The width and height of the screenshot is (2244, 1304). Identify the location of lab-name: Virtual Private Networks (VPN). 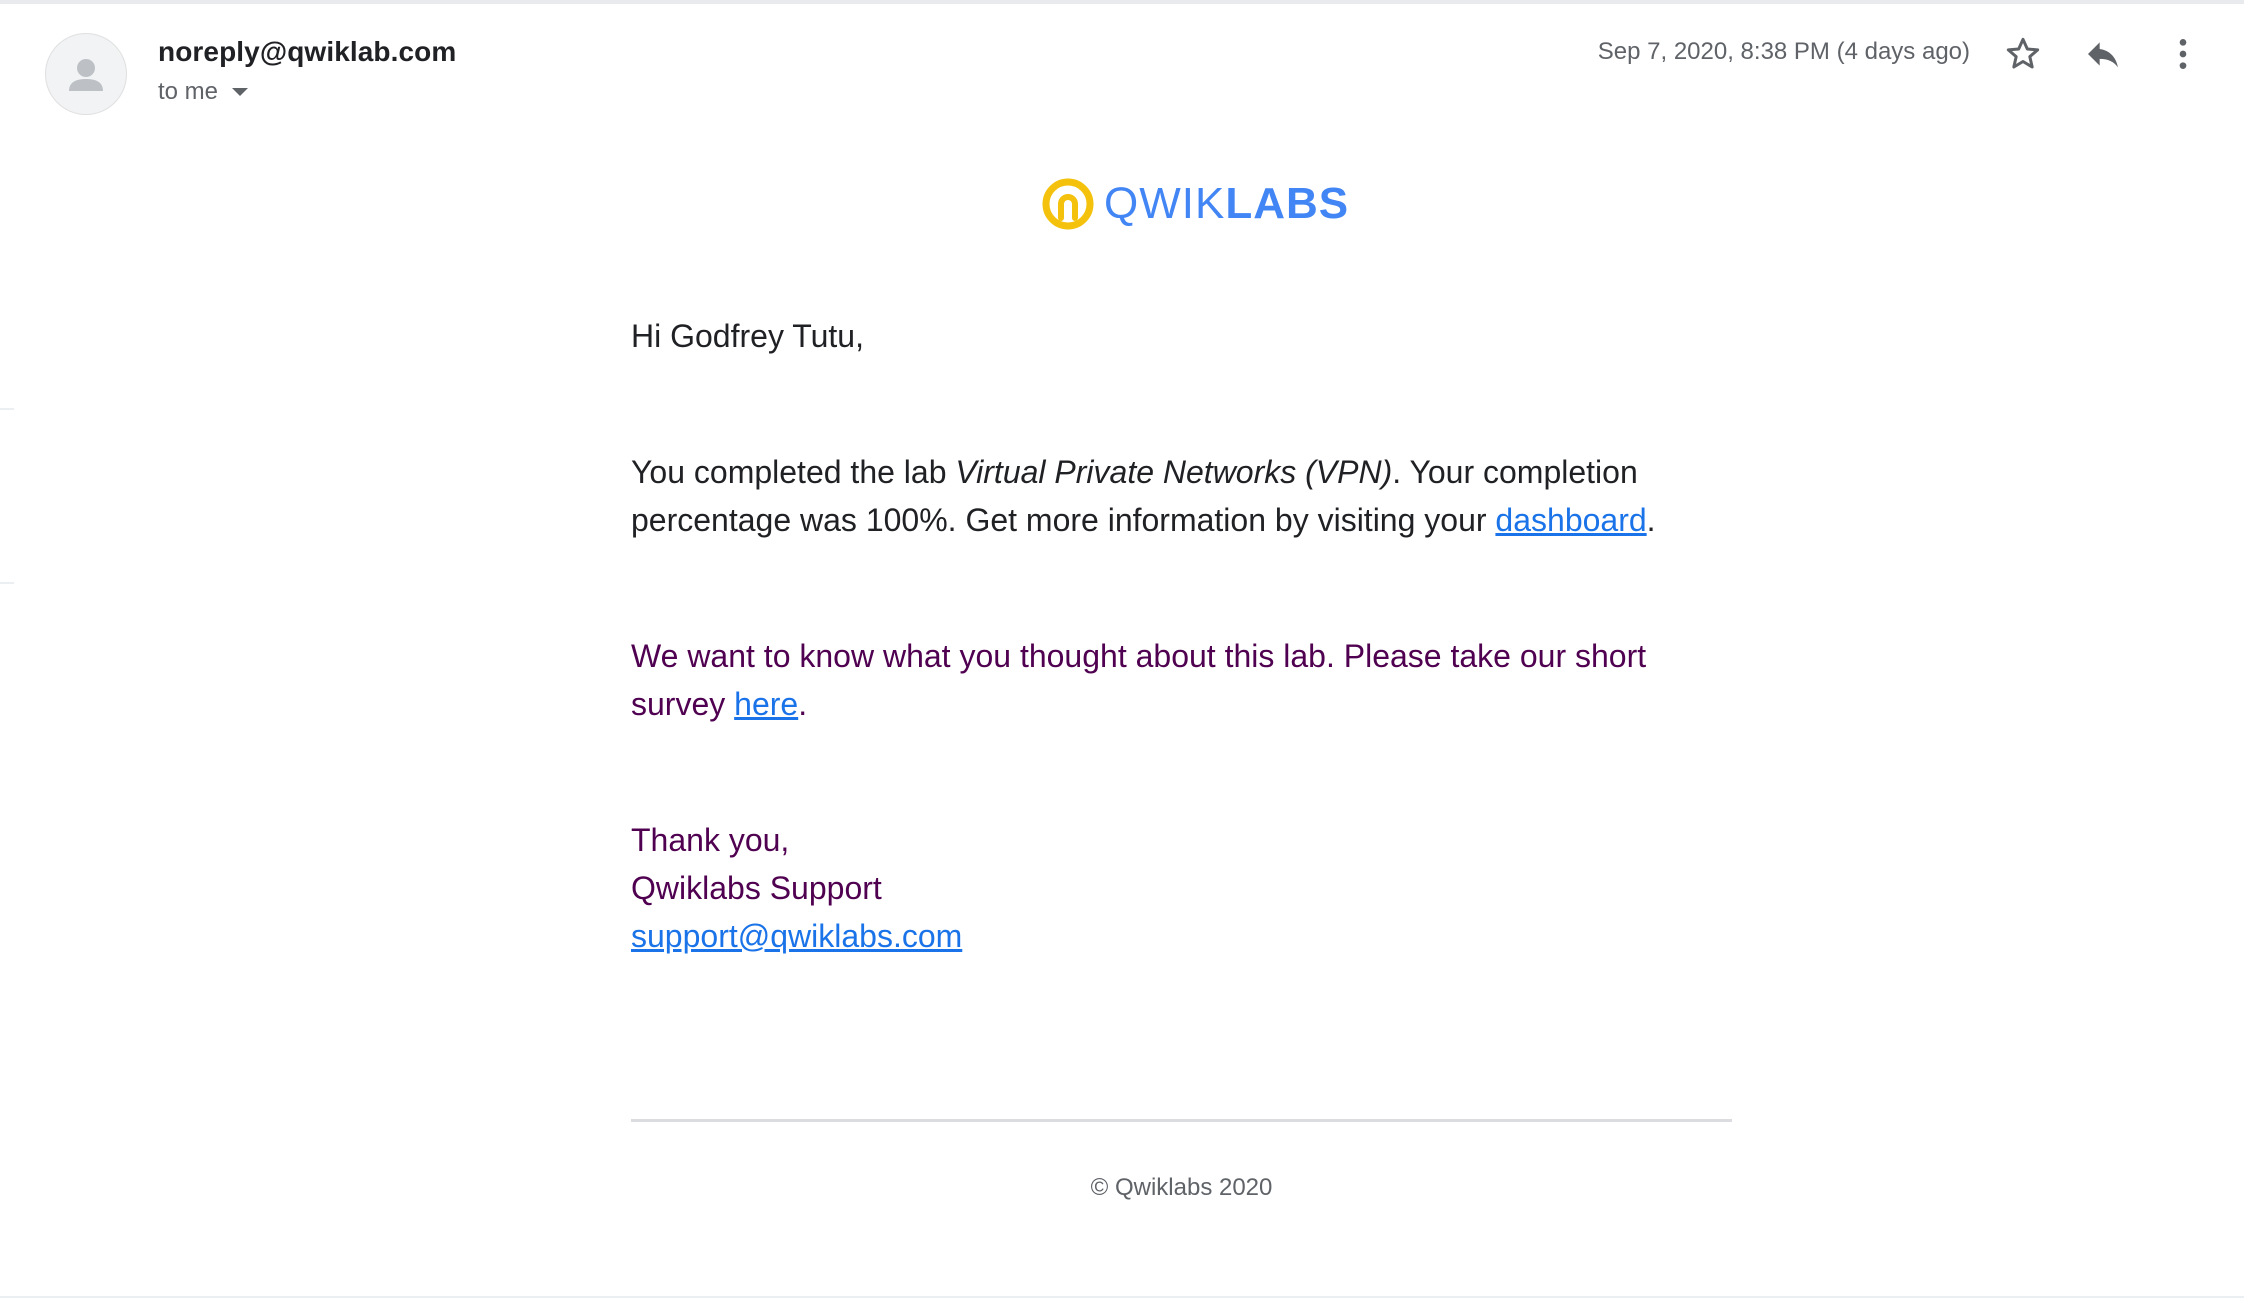
(1174, 472).